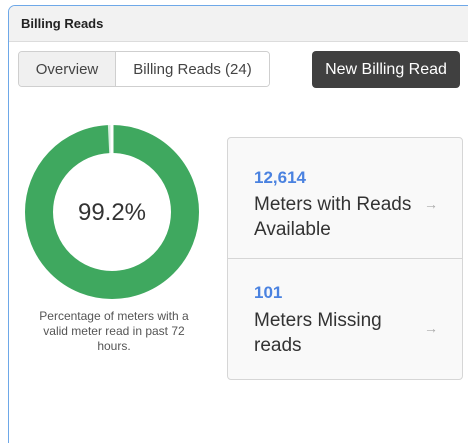 The width and height of the screenshot is (468, 443). What do you see at coordinates (62, 23) in the screenshot?
I see `panel-title: Billing Reads` at bounding box center [62, 23].